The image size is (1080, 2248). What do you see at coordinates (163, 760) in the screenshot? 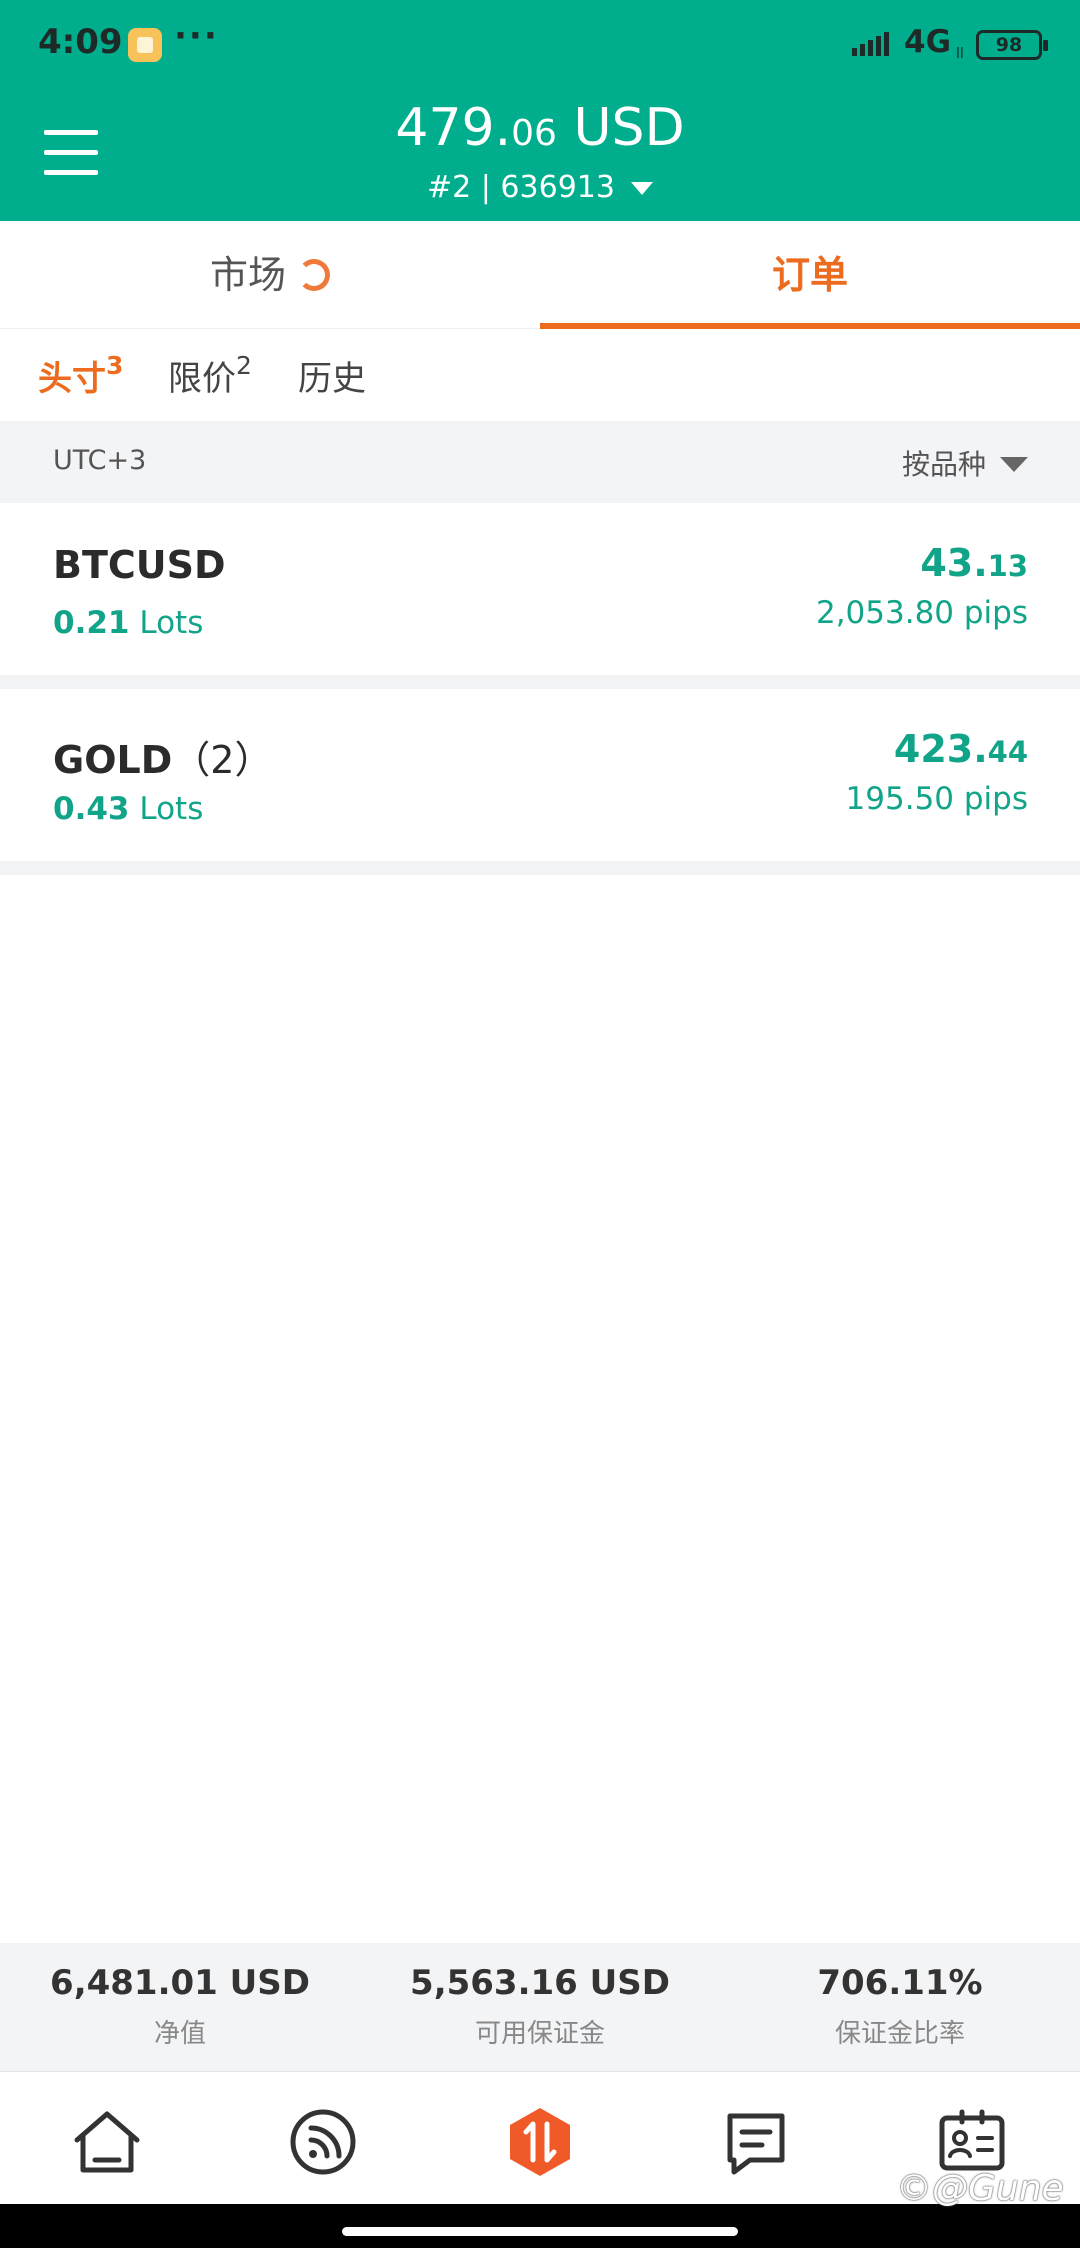
I see `position-symbol: GOLD（2）` at bounding box center [163, 760].